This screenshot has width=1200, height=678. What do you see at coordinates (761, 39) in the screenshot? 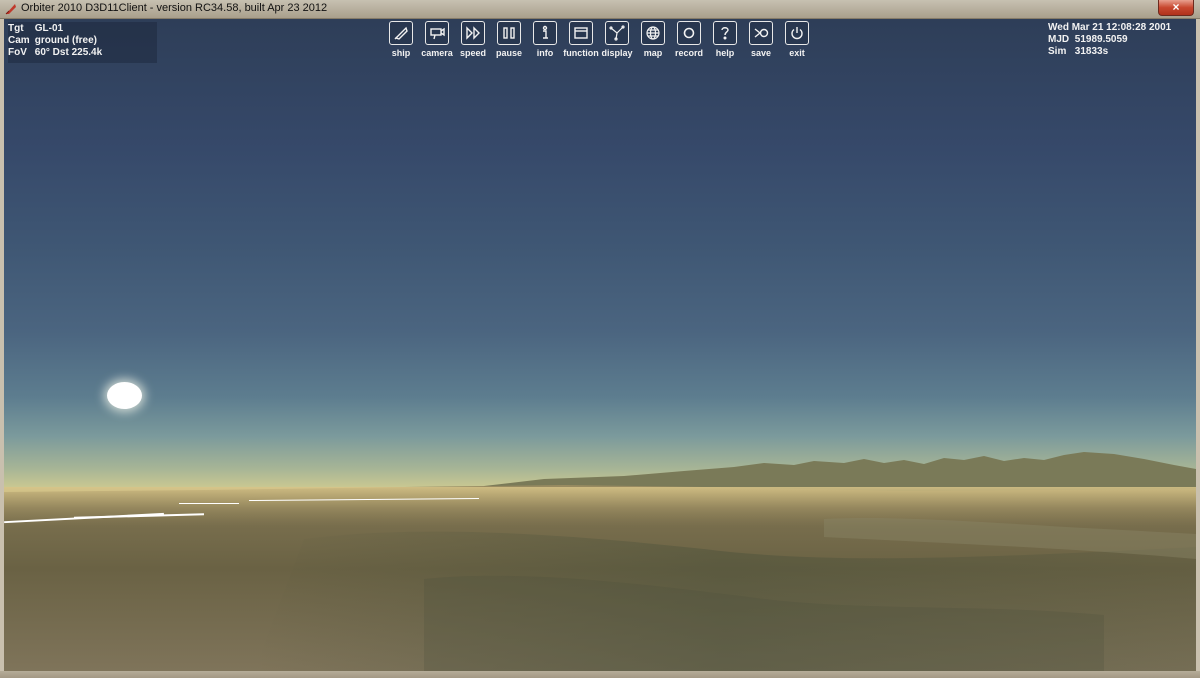
I see `save-button: save` at bounding box center [761, 39].